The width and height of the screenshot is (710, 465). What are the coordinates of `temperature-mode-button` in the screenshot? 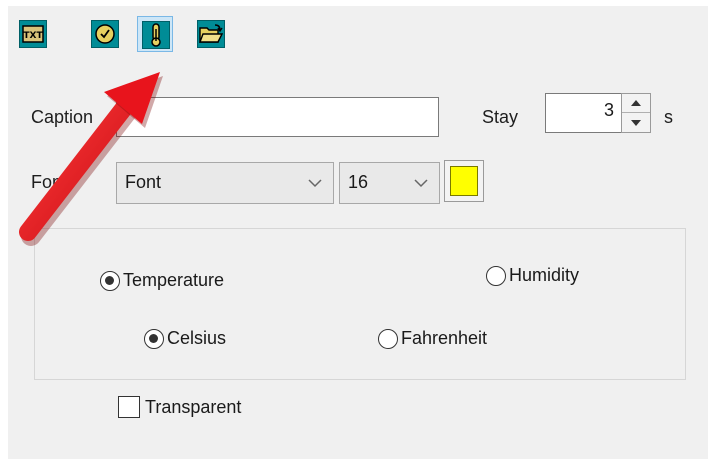 It's located at (155, 34).